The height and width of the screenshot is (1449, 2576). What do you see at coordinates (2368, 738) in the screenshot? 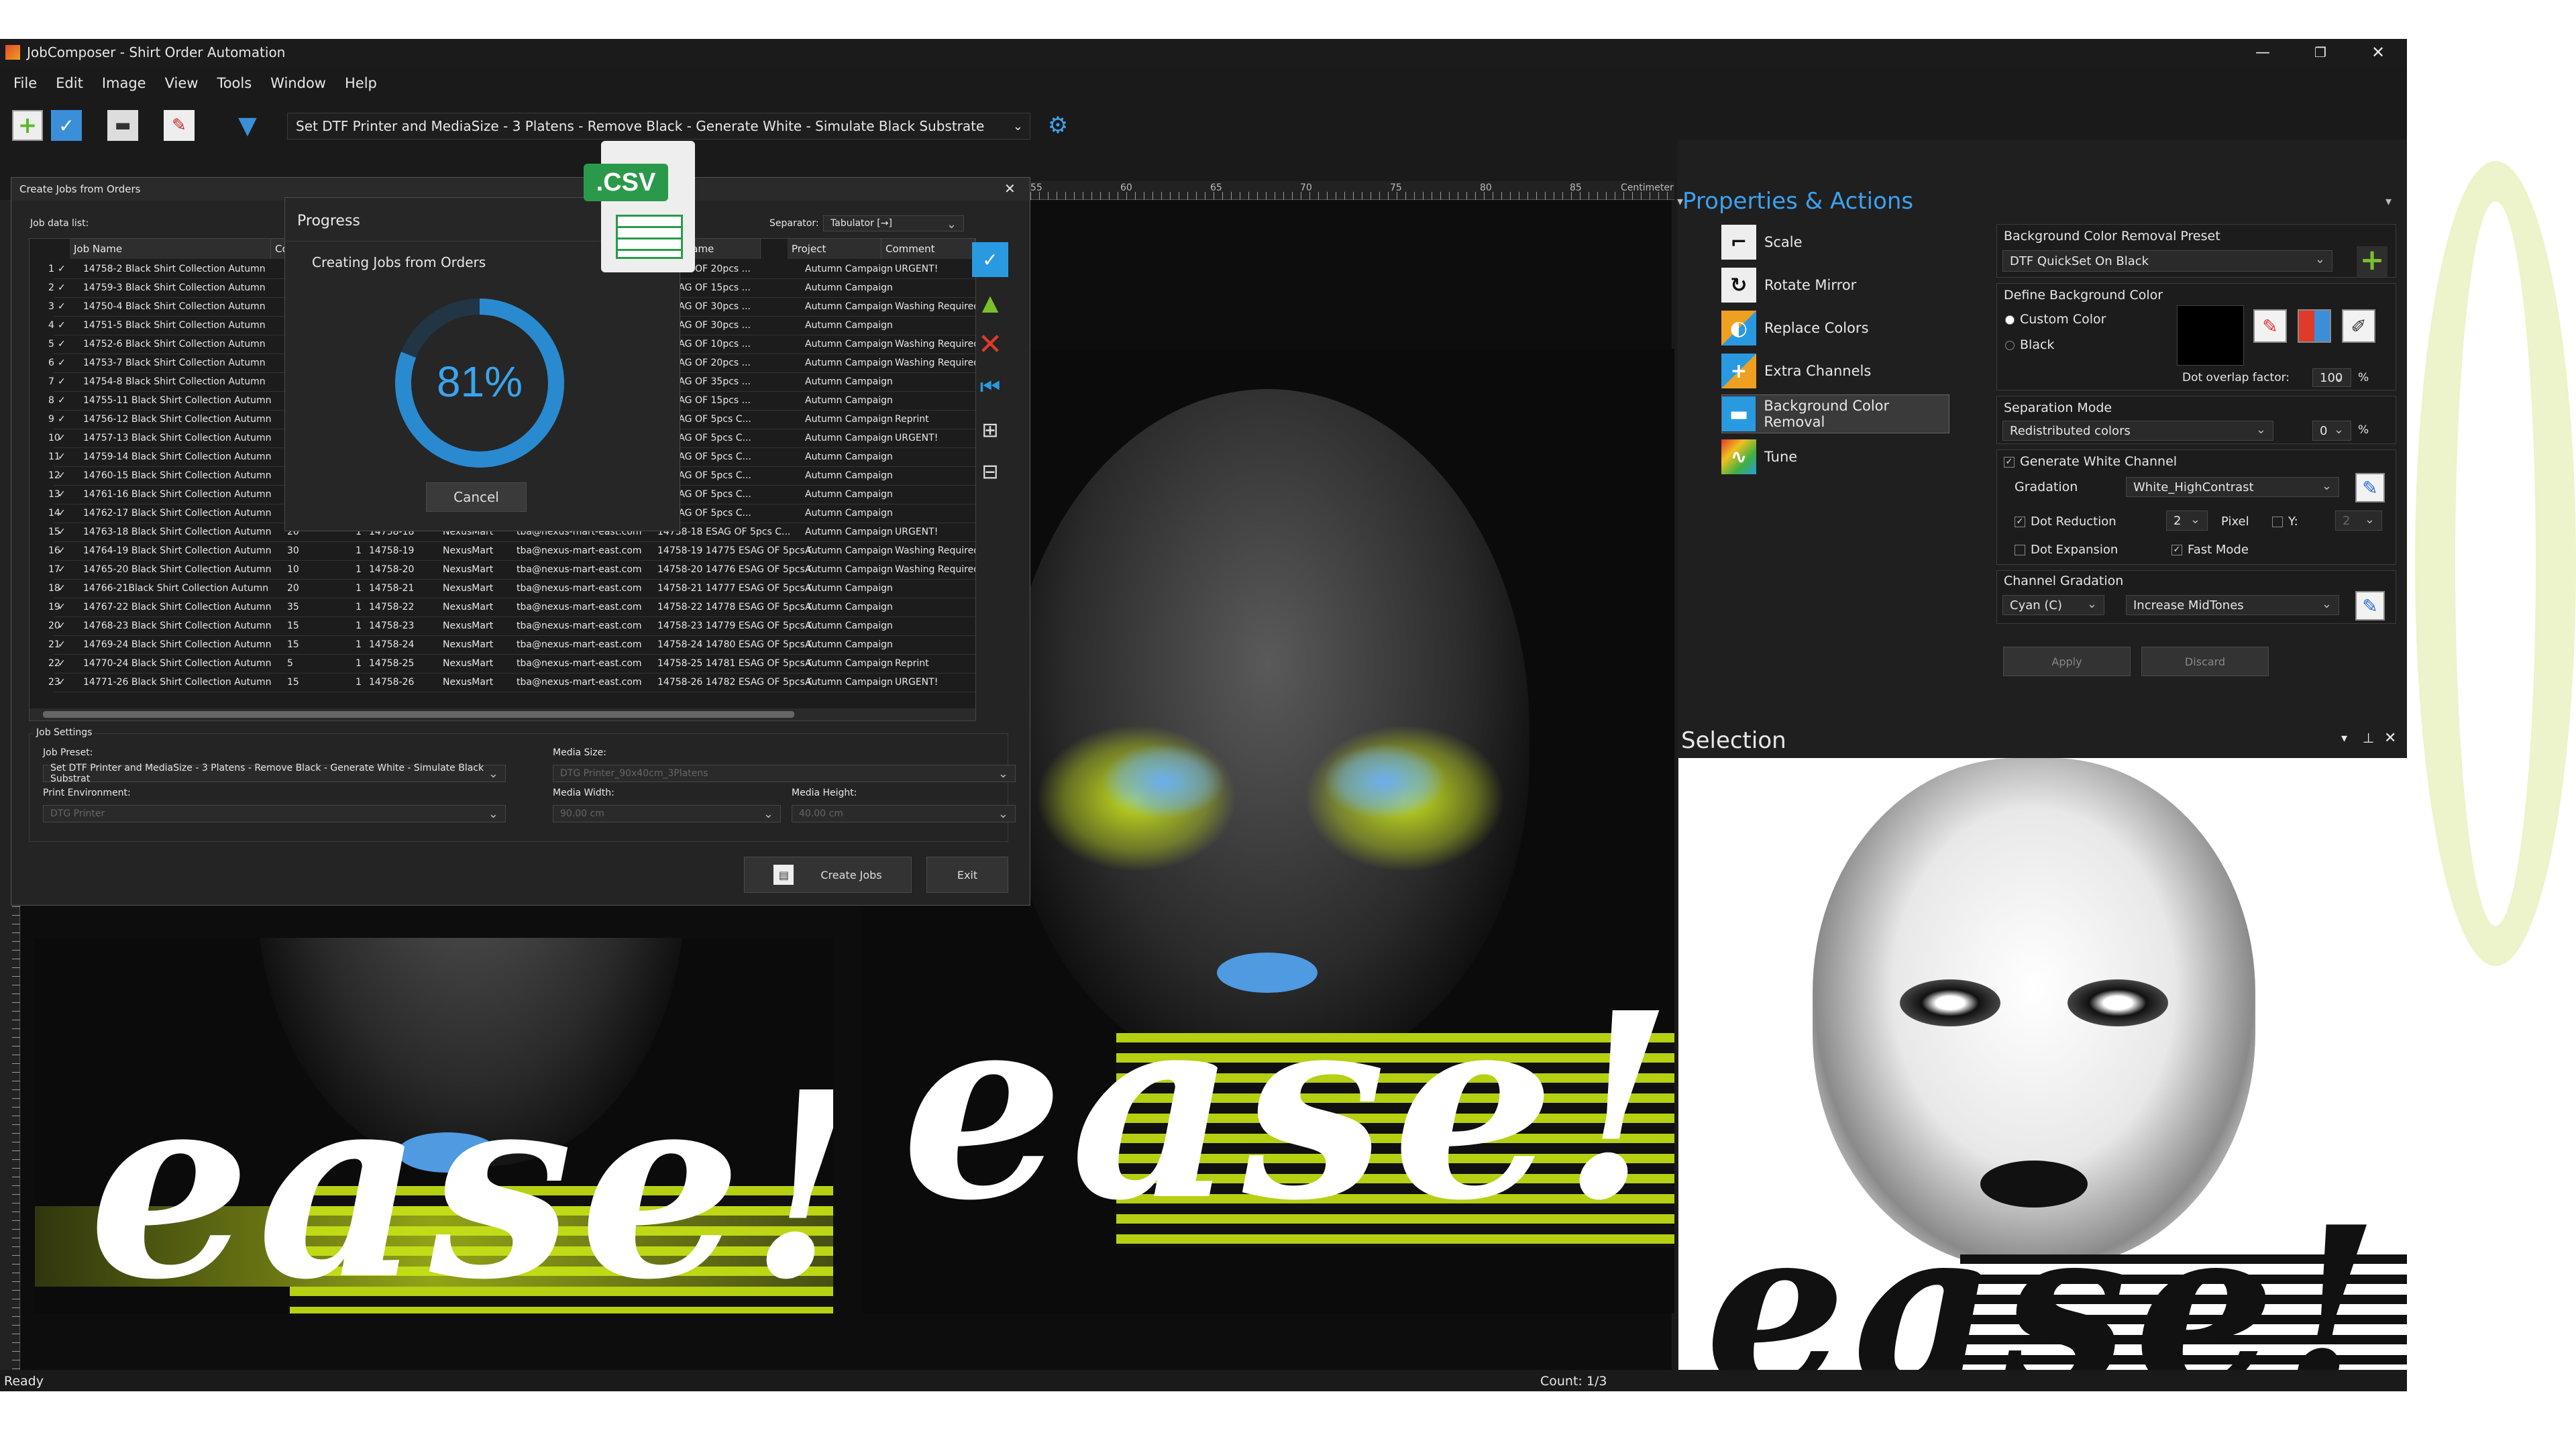
I see `pin-icon: ⊥` at bounding box center [2368, 738].